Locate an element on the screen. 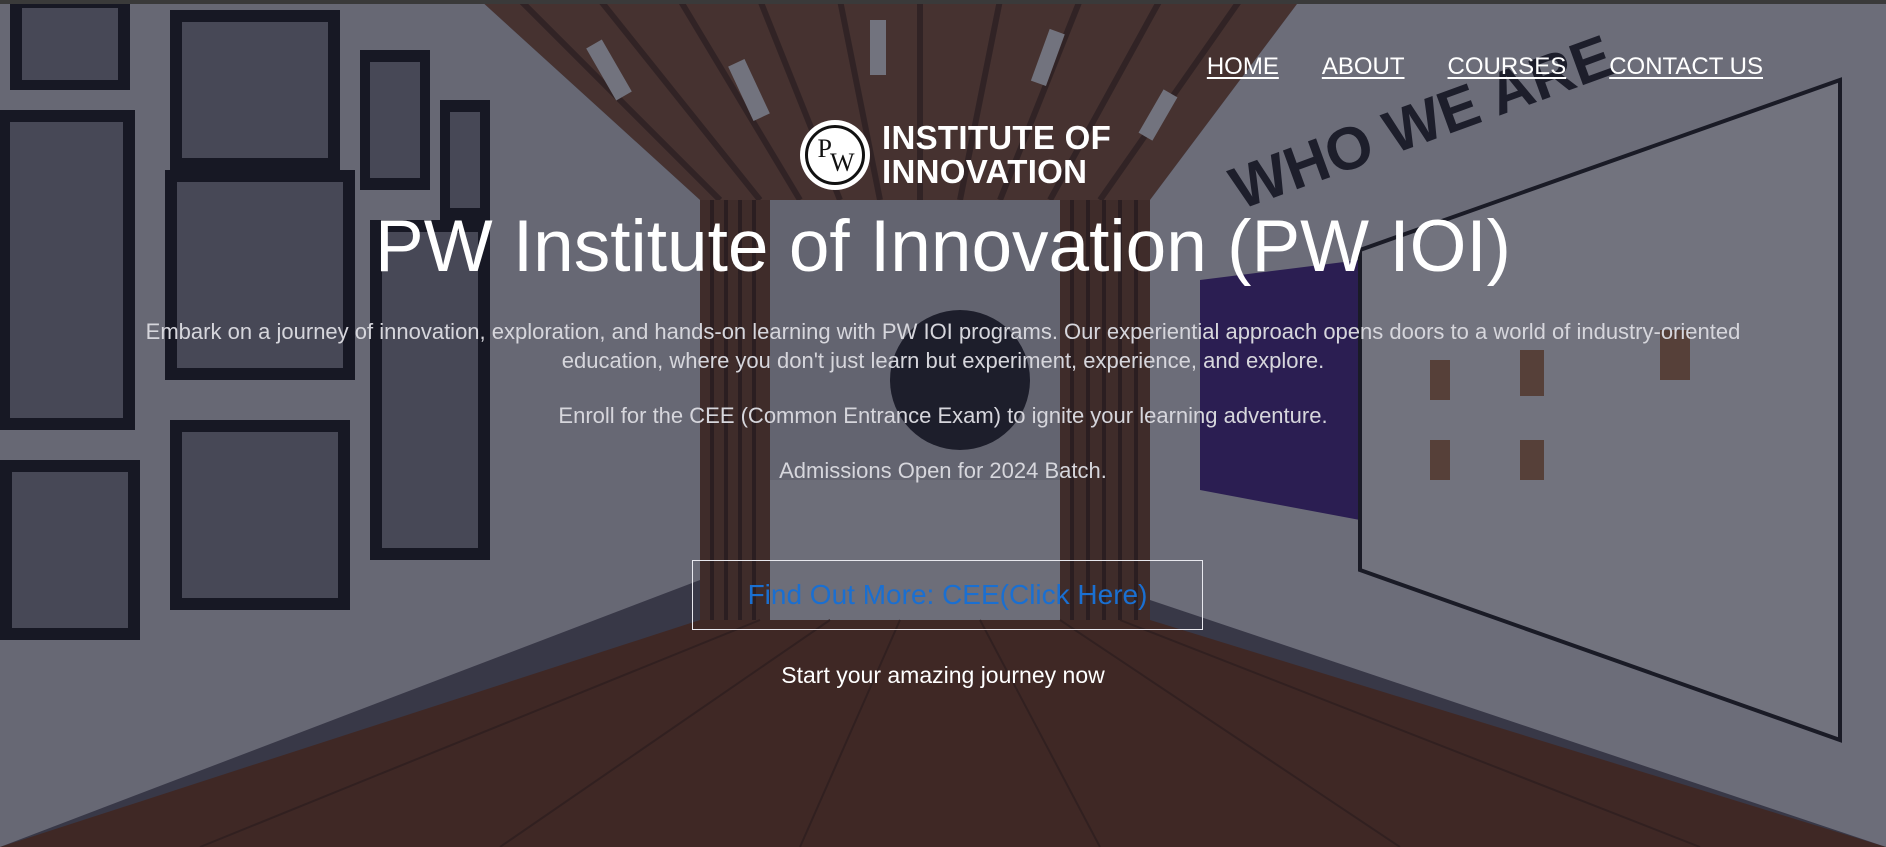  nav-courses-link: COURSES is located at coordinates (1507, 67).